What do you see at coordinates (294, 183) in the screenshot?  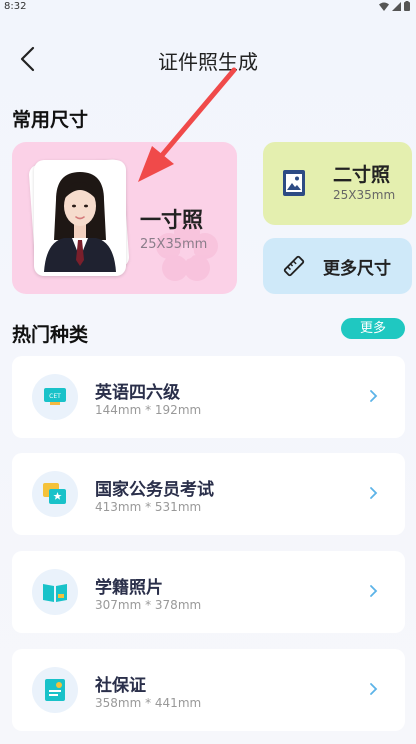 I see `image-icon` at bounding box center [294, 183].